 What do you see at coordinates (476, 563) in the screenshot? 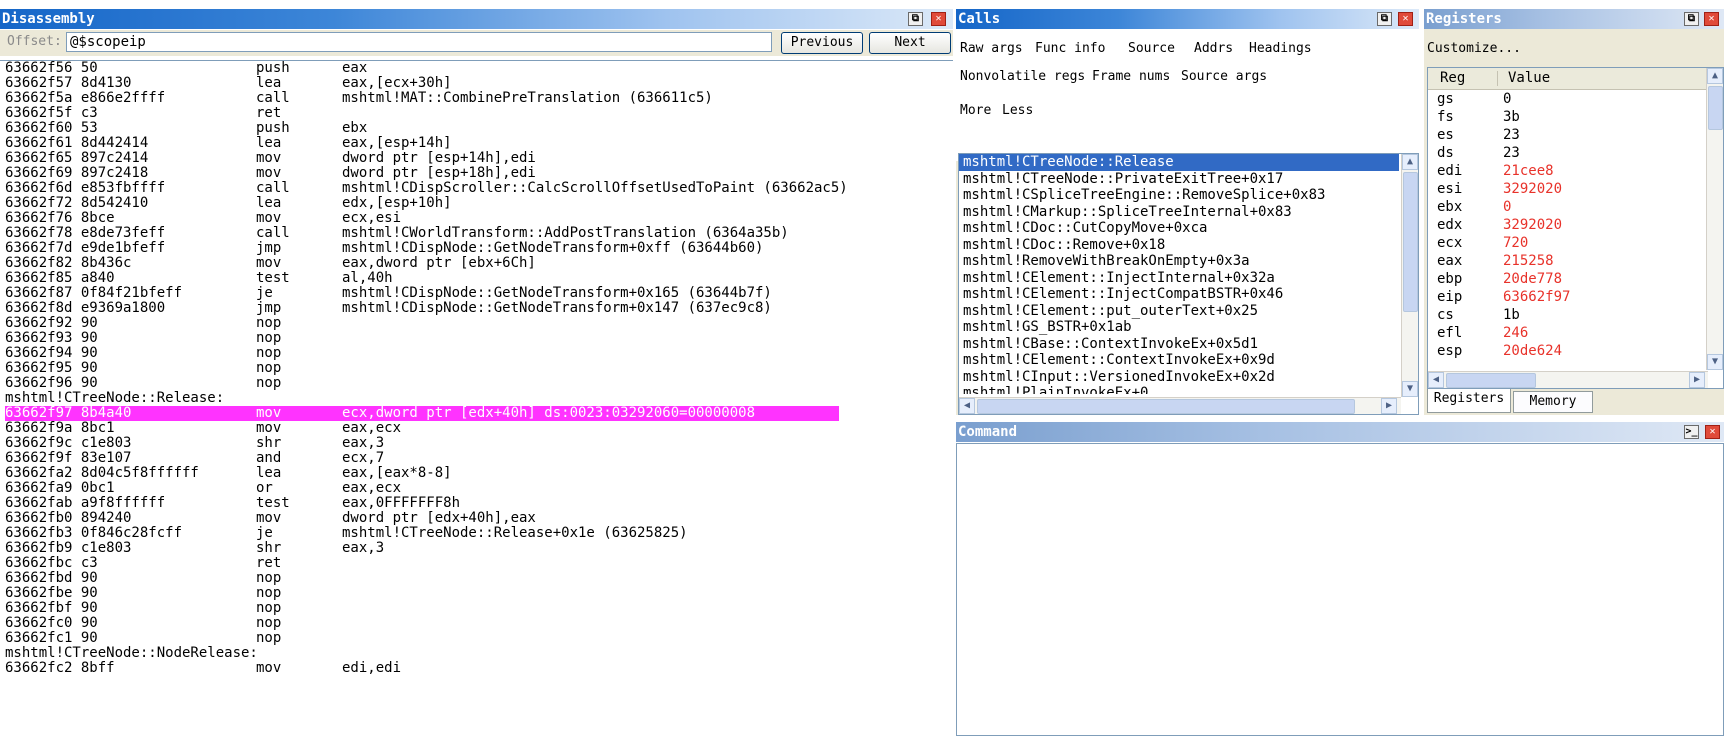
I see `disassembly-instruction-row: 63662fbc c3 ret` at bounding box center [476, 563].